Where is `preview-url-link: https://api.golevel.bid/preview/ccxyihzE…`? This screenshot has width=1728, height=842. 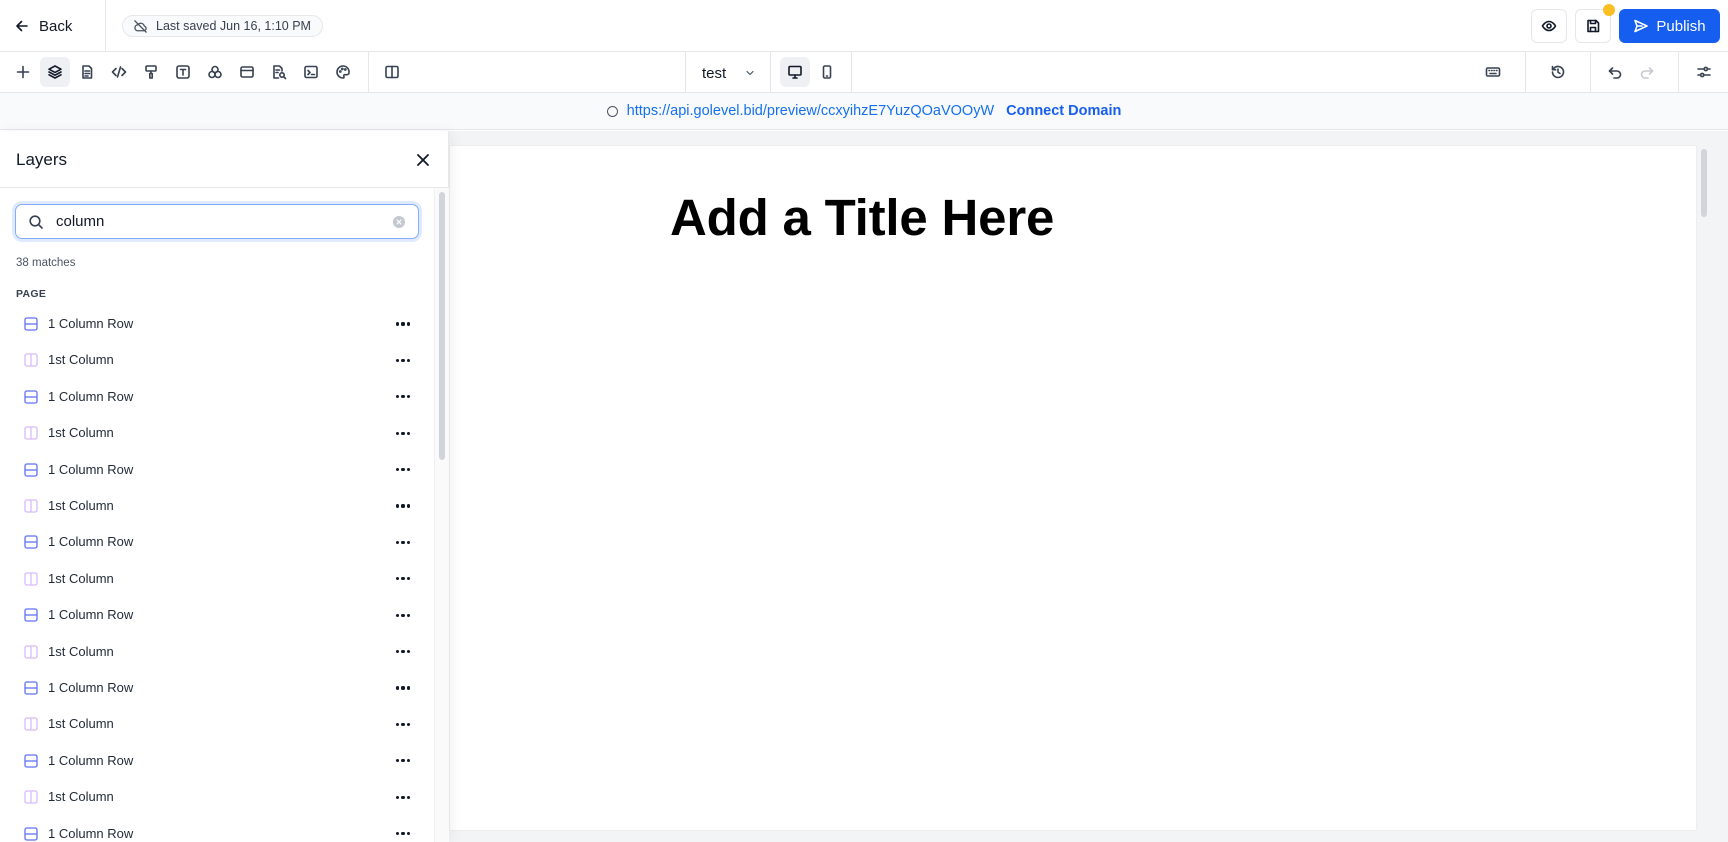 preview-url-link: https://api.golevel.bid/preview/ccxyihzE… is located at coordinates (811, 111).